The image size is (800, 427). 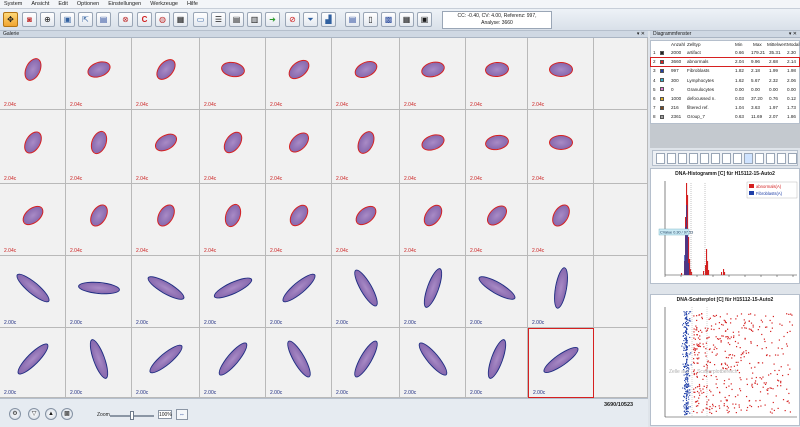 I want to click on menu-hilfe: Hilfe, so click(x=192, y=4).